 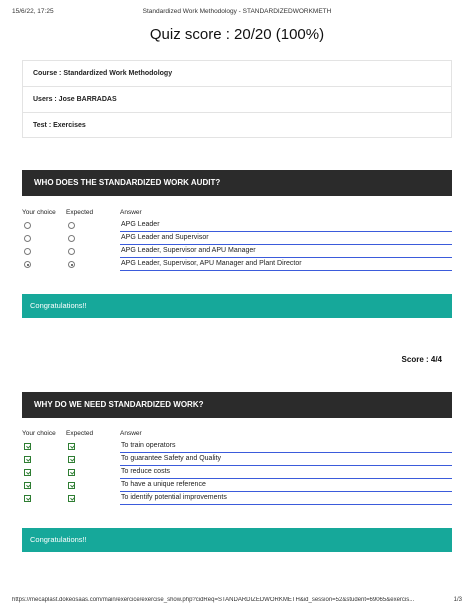 What do you see at coordinates (59, 125) in the screenshot?
I see `test-row: Test : Exercises` at bounding box center [59, 125].